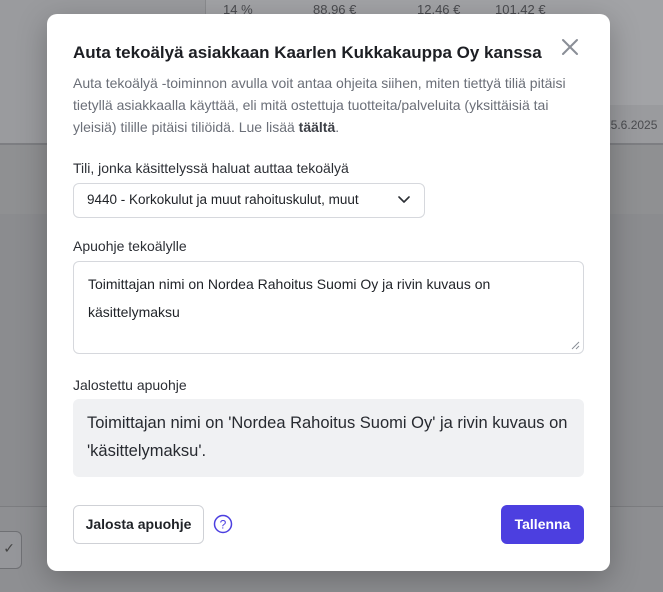  I want to click on question-icon: ?, so click(223, 524).